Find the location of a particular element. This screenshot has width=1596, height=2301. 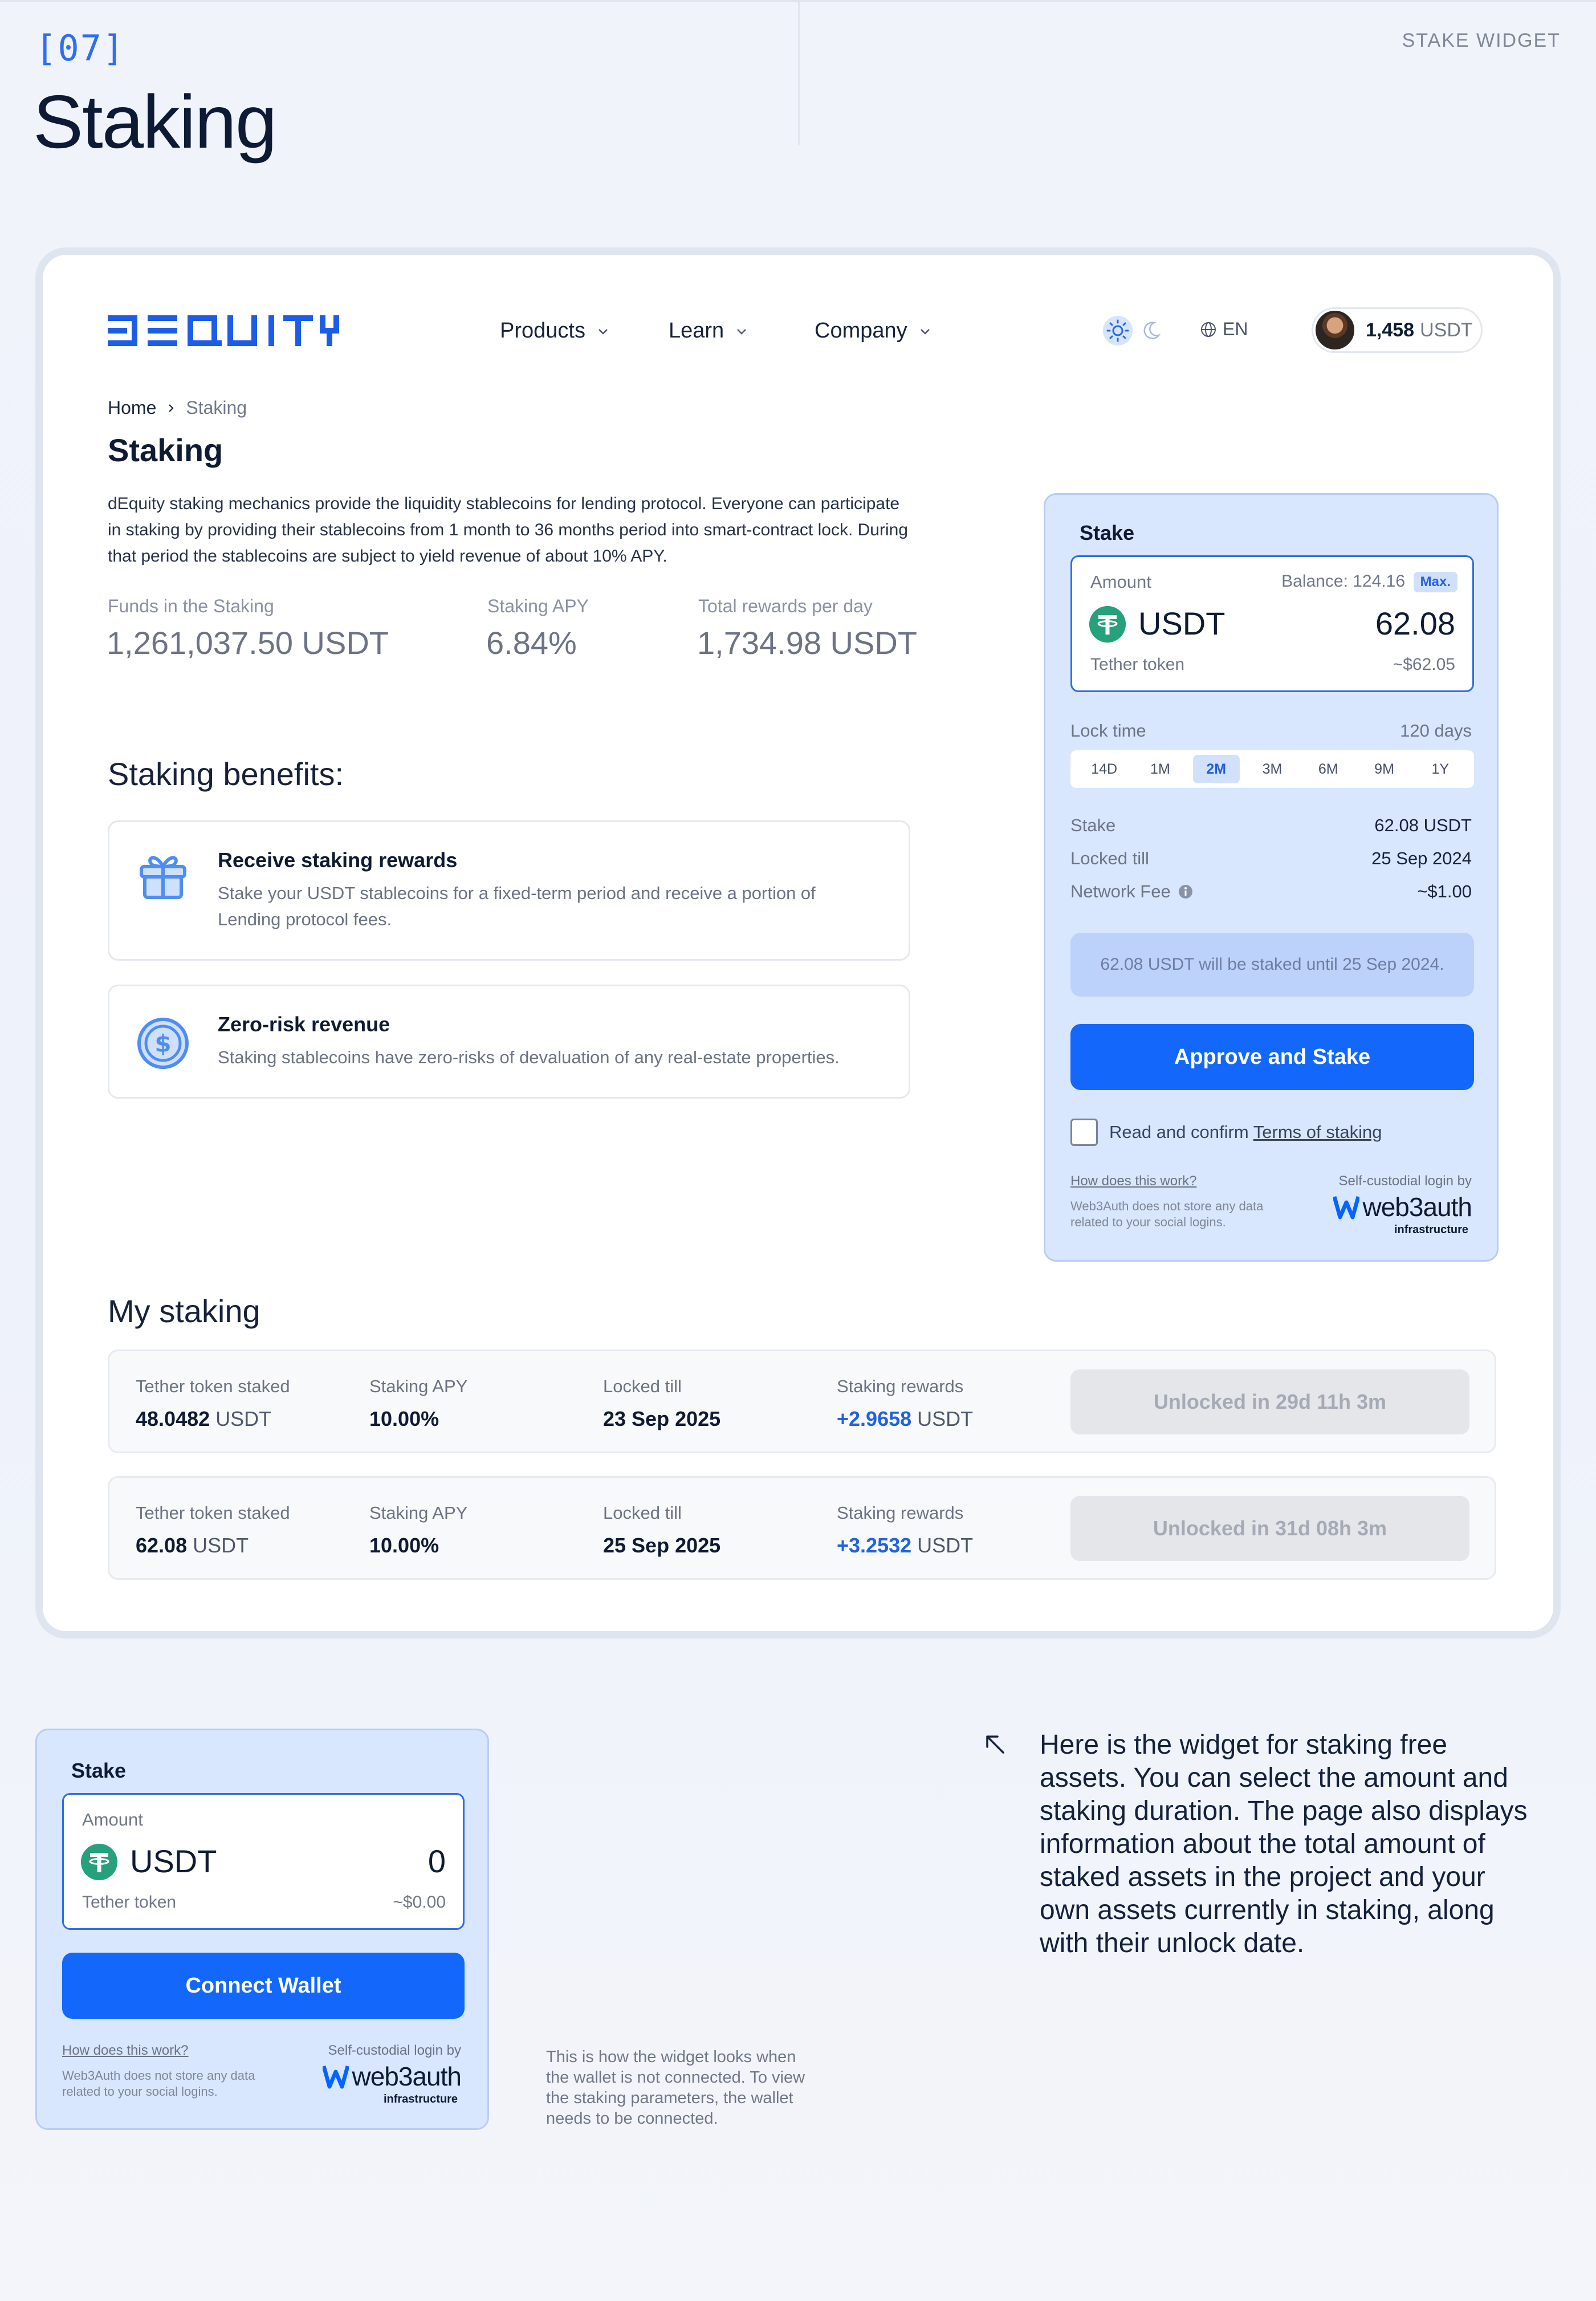

breadcrumb-current: Staking is located at coordinates (216, 407).